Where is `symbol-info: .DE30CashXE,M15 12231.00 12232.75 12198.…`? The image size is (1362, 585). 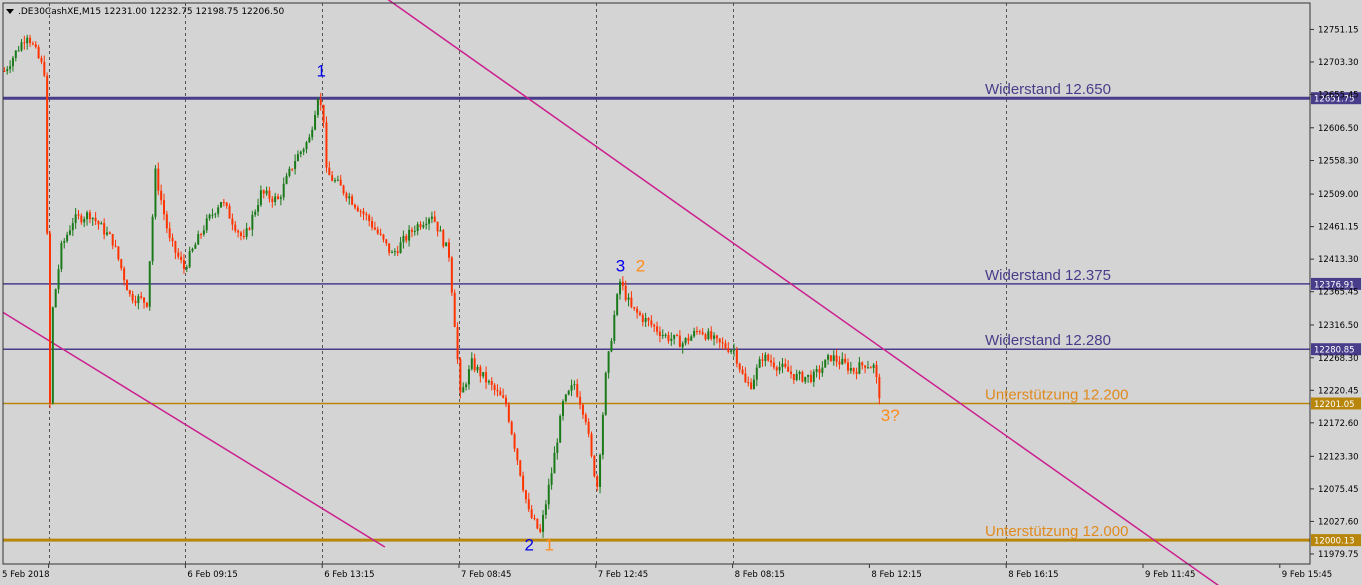 symbol-info: .DE30CashXE,M15 12231.00 12232.75 12198.… is located at coordinates (151, 11).